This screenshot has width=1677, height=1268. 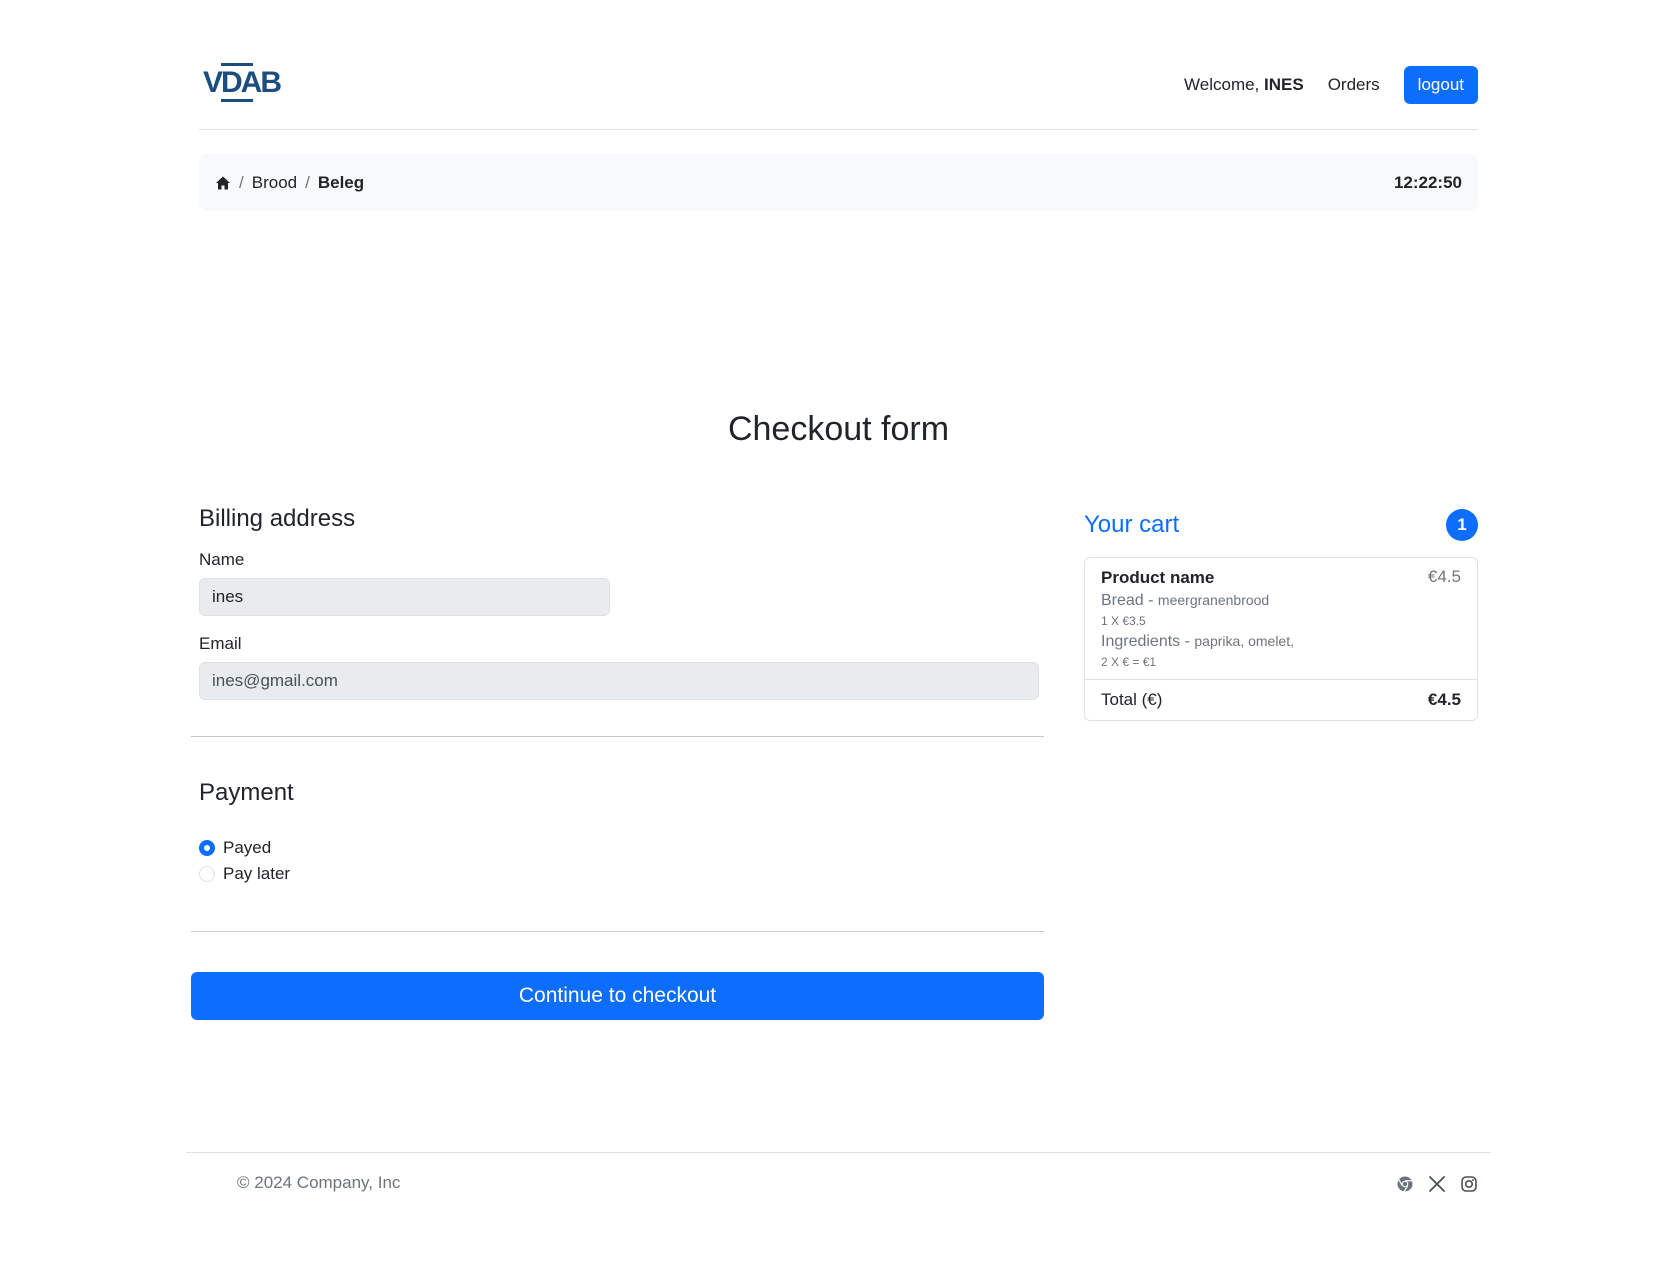 I want to click on page-title: Checkout form, so click(x=838, y=429).